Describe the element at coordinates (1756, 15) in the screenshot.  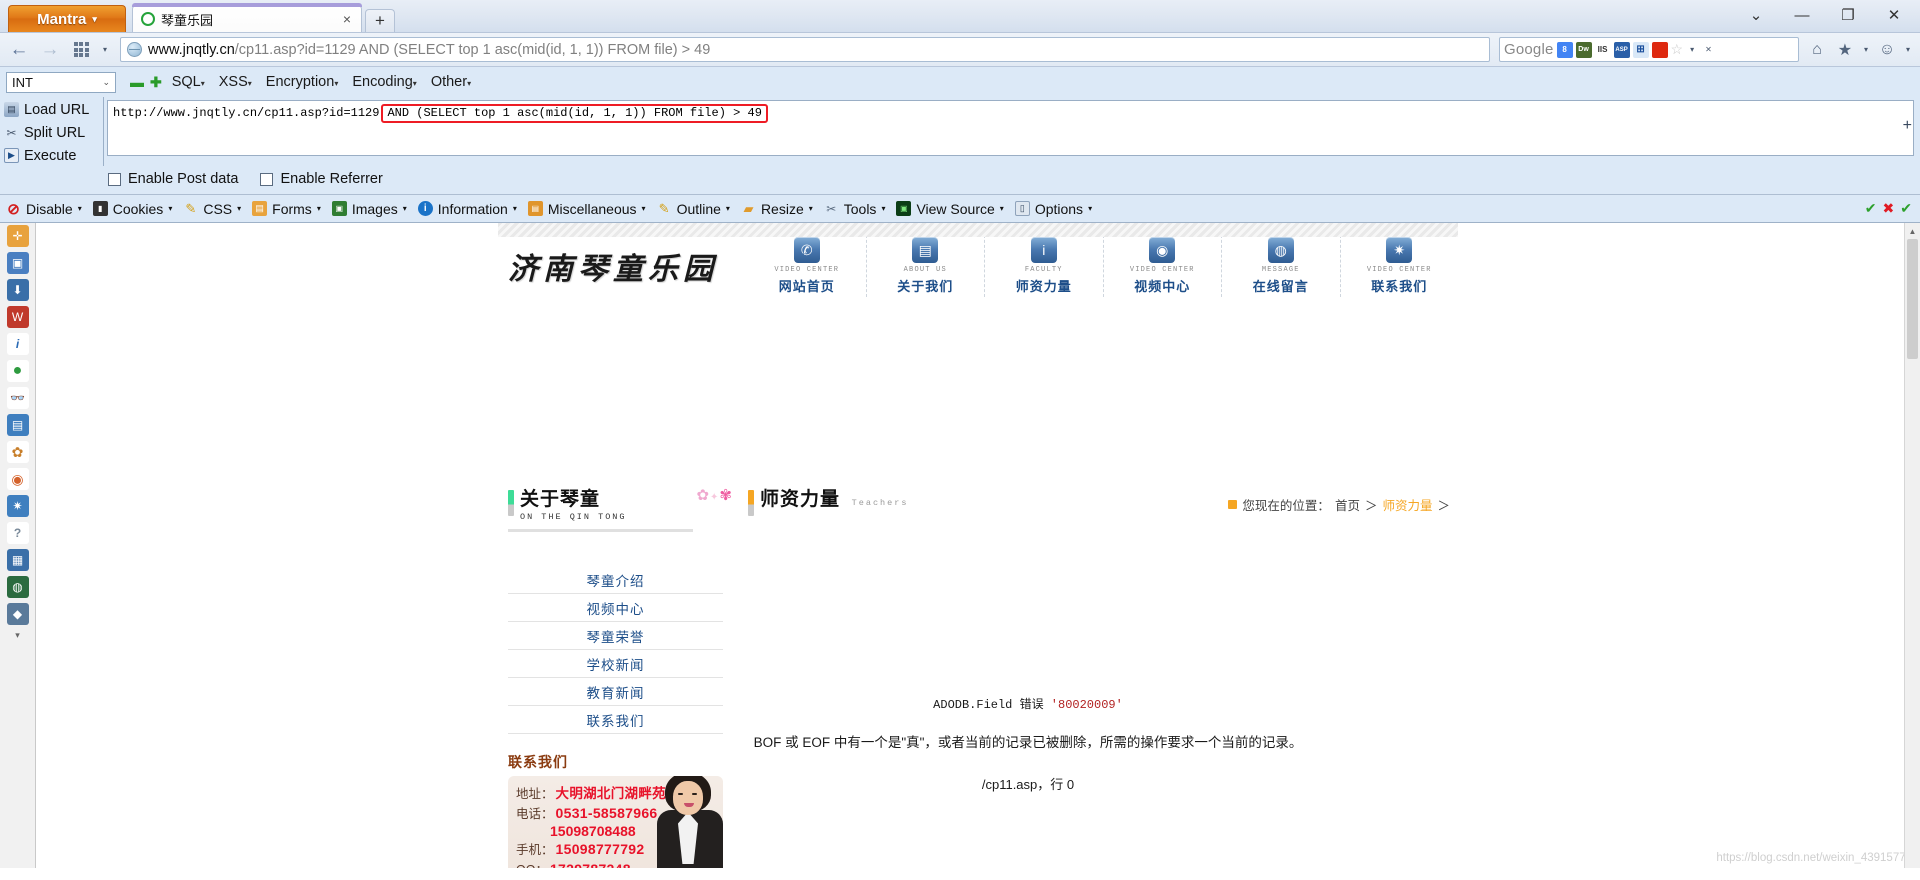
I see `tab-list-caret-icon: ⌄` at that location.